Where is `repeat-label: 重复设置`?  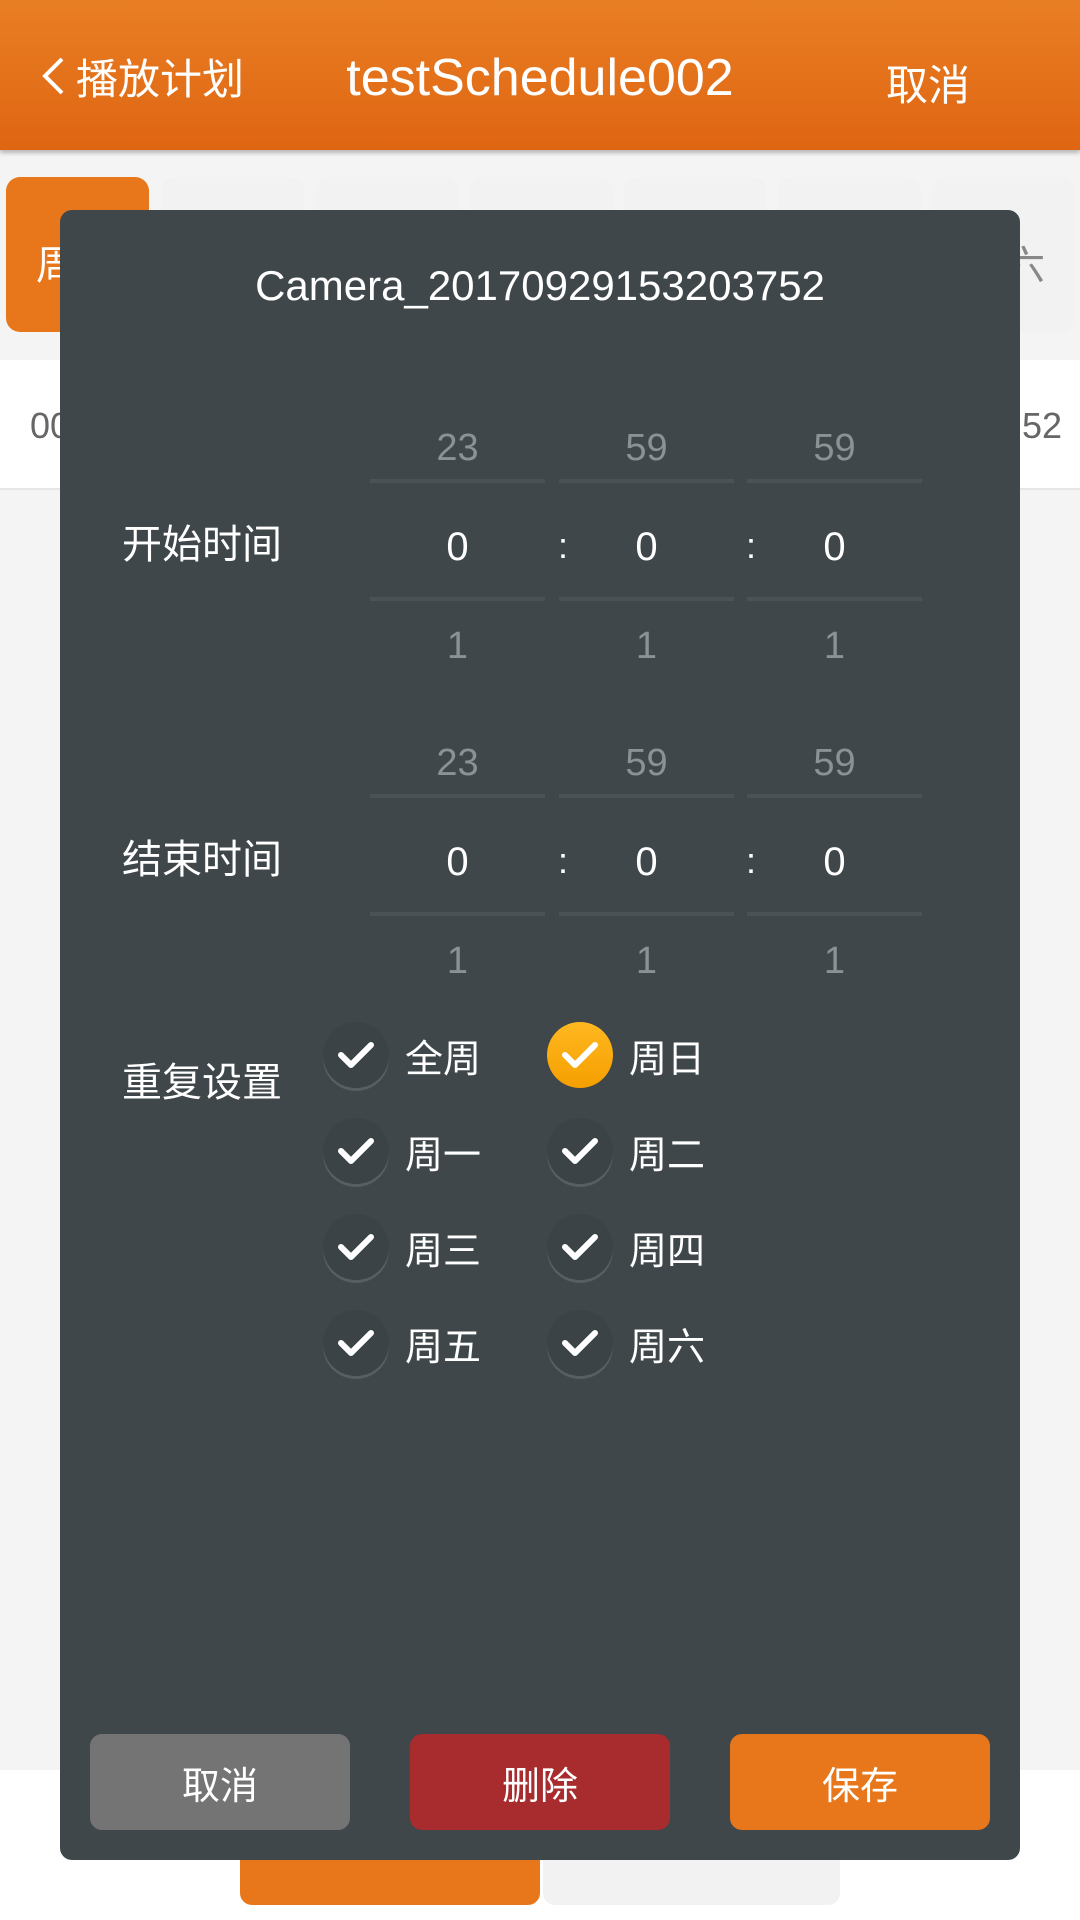
repeat-label: 重复设置 is located at coordinates (202, 1083).